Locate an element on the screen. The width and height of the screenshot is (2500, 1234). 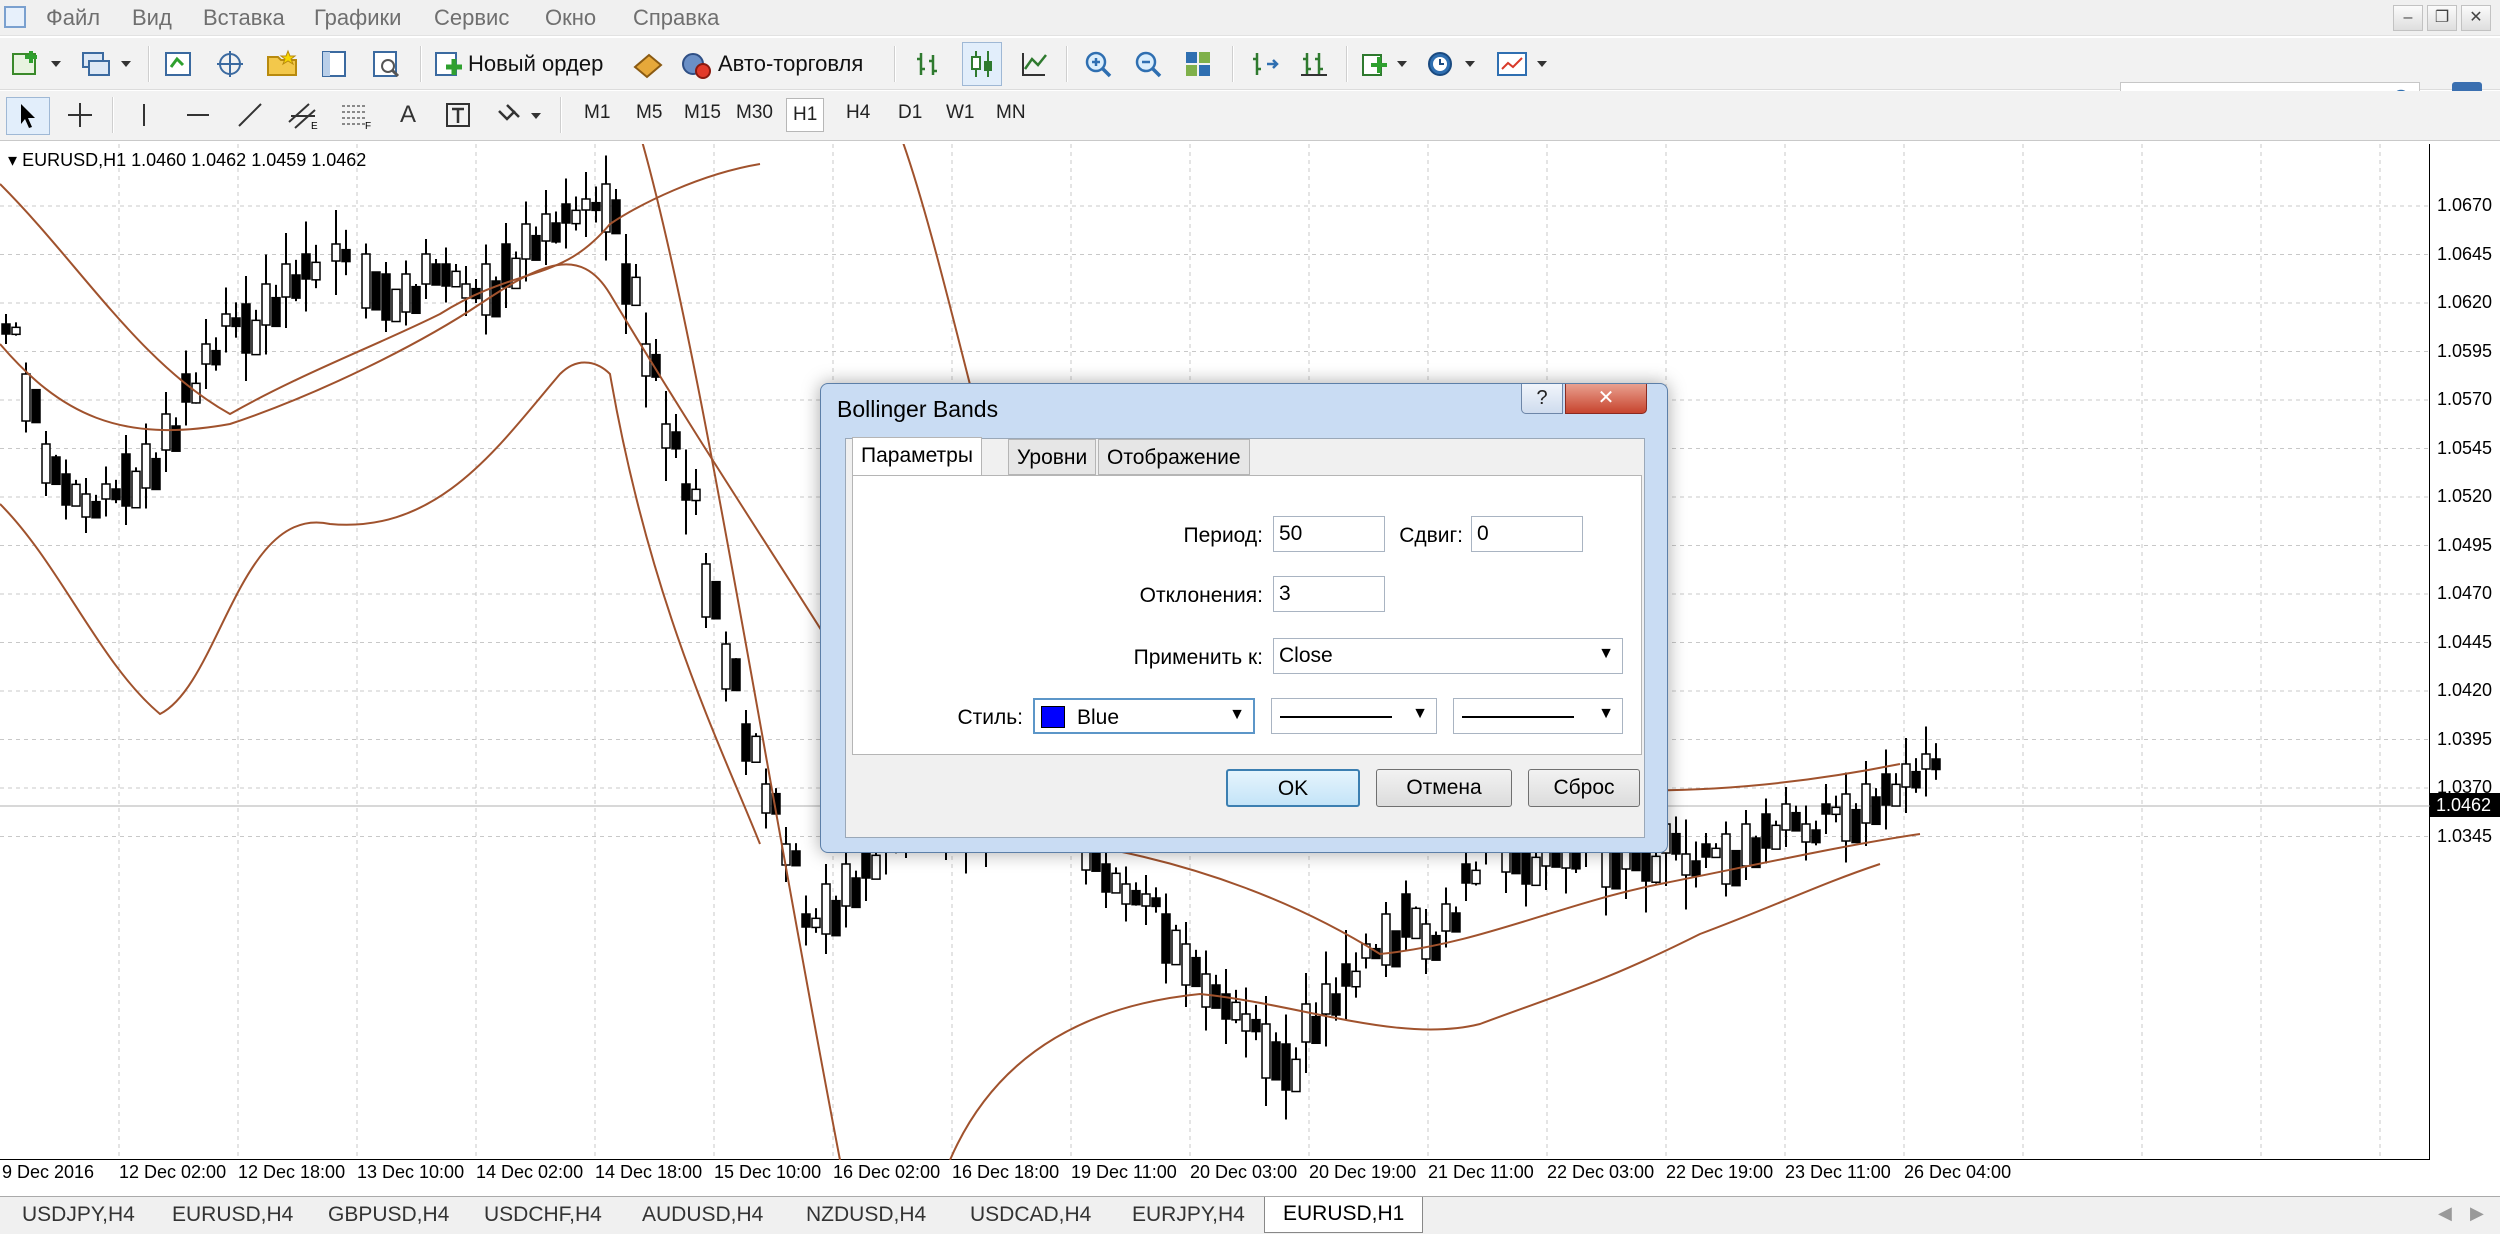
tile-windows-button is located at coordinates (1198, 64).